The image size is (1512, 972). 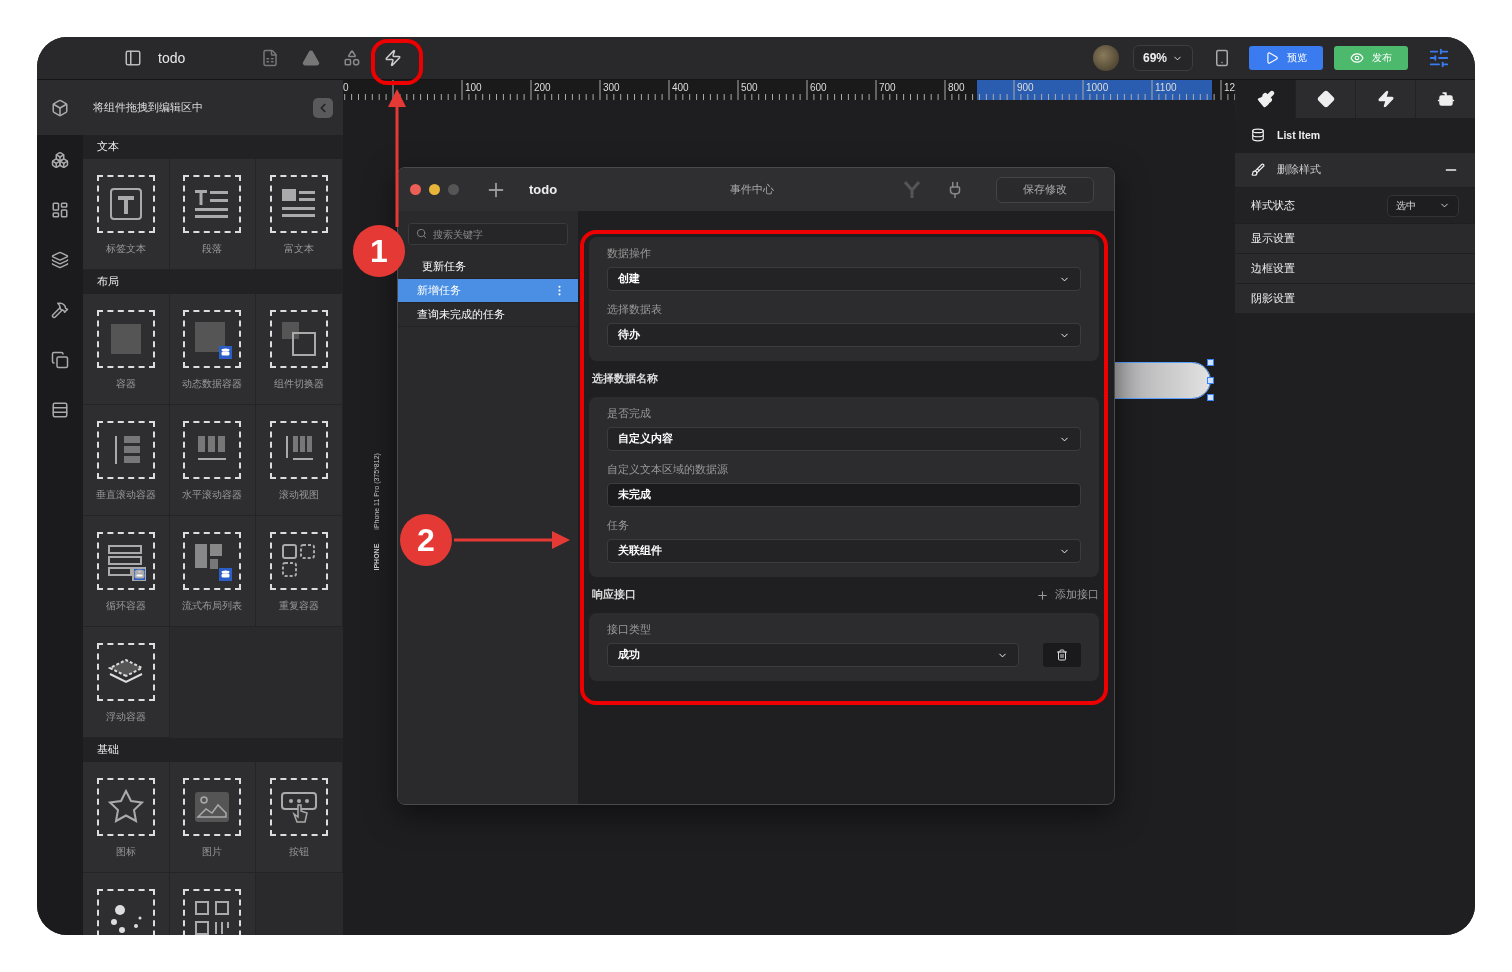 What do you see at coordinates (1439, 58) in the screenshot?
I see `settings-icon` at bounding box center [1439, 58].